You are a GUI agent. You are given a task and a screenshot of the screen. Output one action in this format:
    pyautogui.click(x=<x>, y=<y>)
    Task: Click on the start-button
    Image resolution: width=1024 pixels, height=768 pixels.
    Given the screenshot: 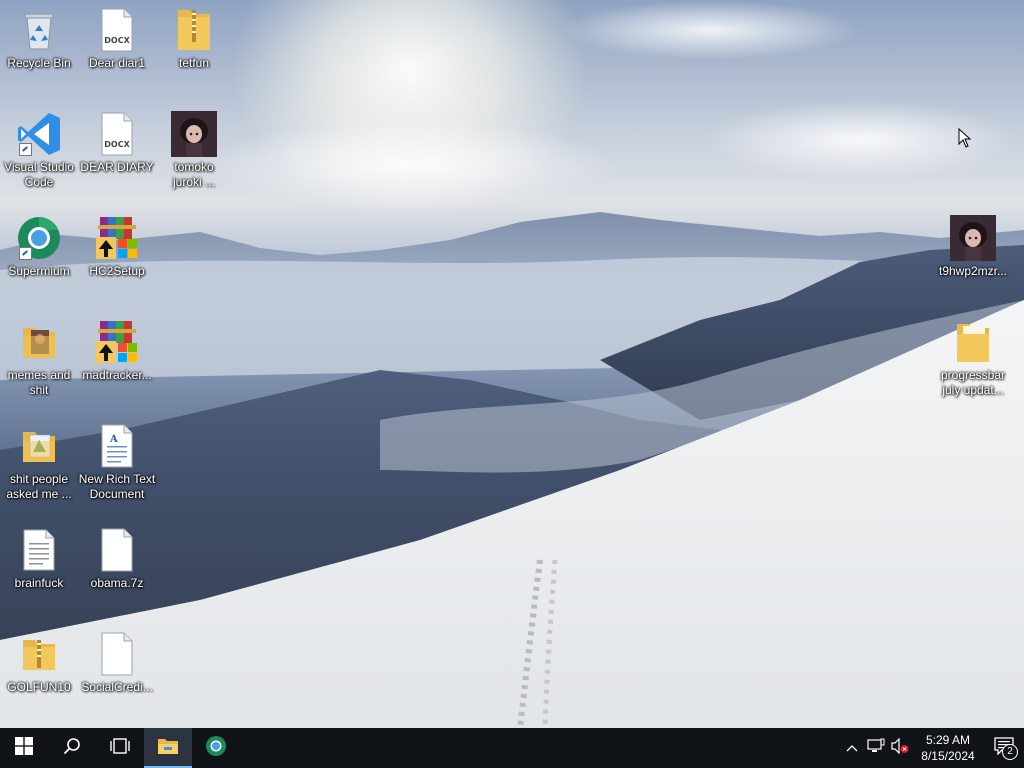 What is the action you would take?
    pyautogui.click(x=24, y=748)
    